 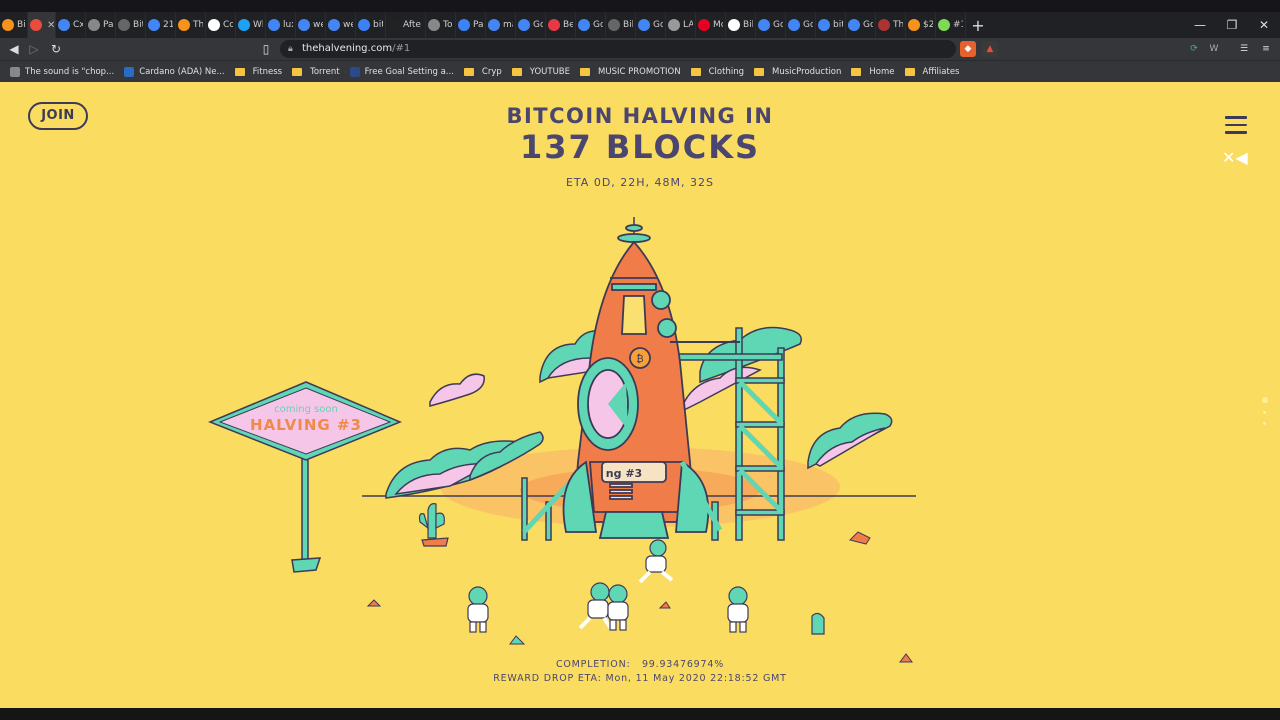 I want to click on tab-title: mar, so click(x=508, y=25).